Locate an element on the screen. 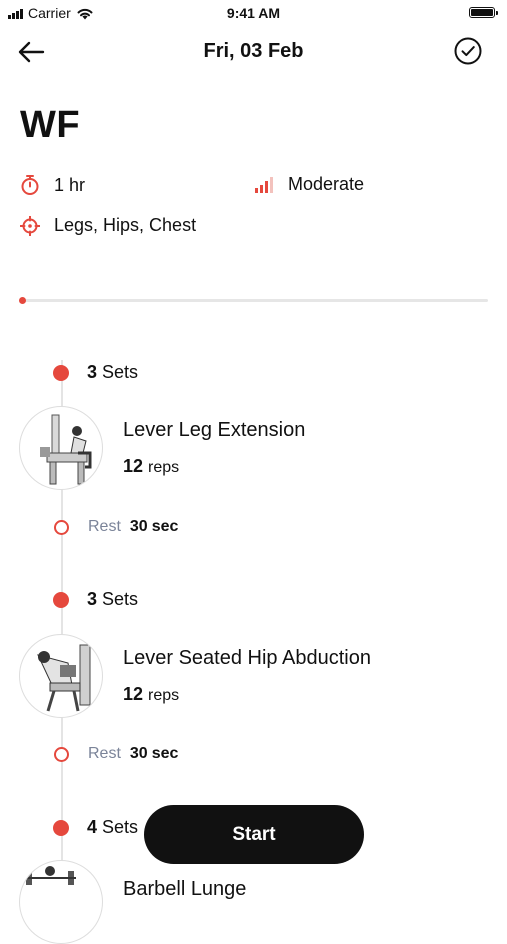 This screenshot has height=944, width=507. exercise-info: Lever Seated Hip Abduction 12 reps is located at coordinates (247, 676).